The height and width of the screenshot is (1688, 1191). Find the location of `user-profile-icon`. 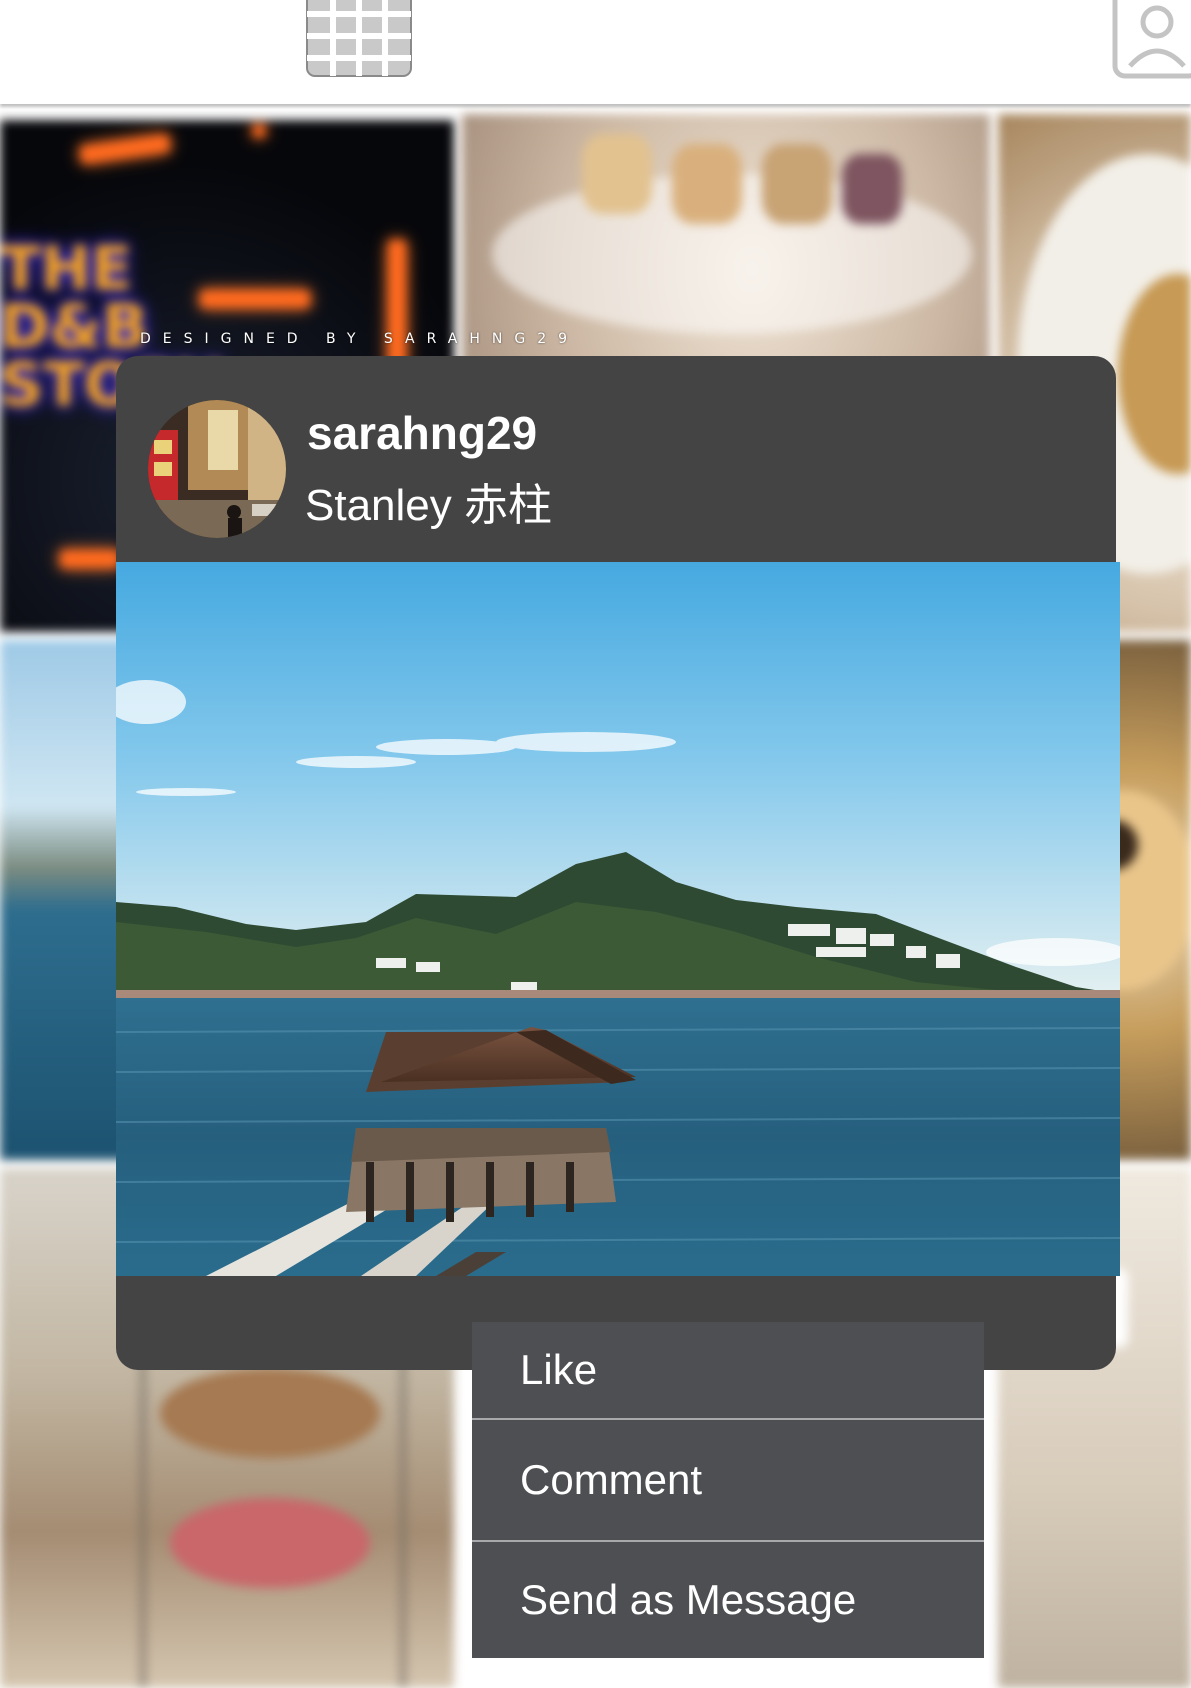

user-profile-icon is located at coordinates (1151, 39).